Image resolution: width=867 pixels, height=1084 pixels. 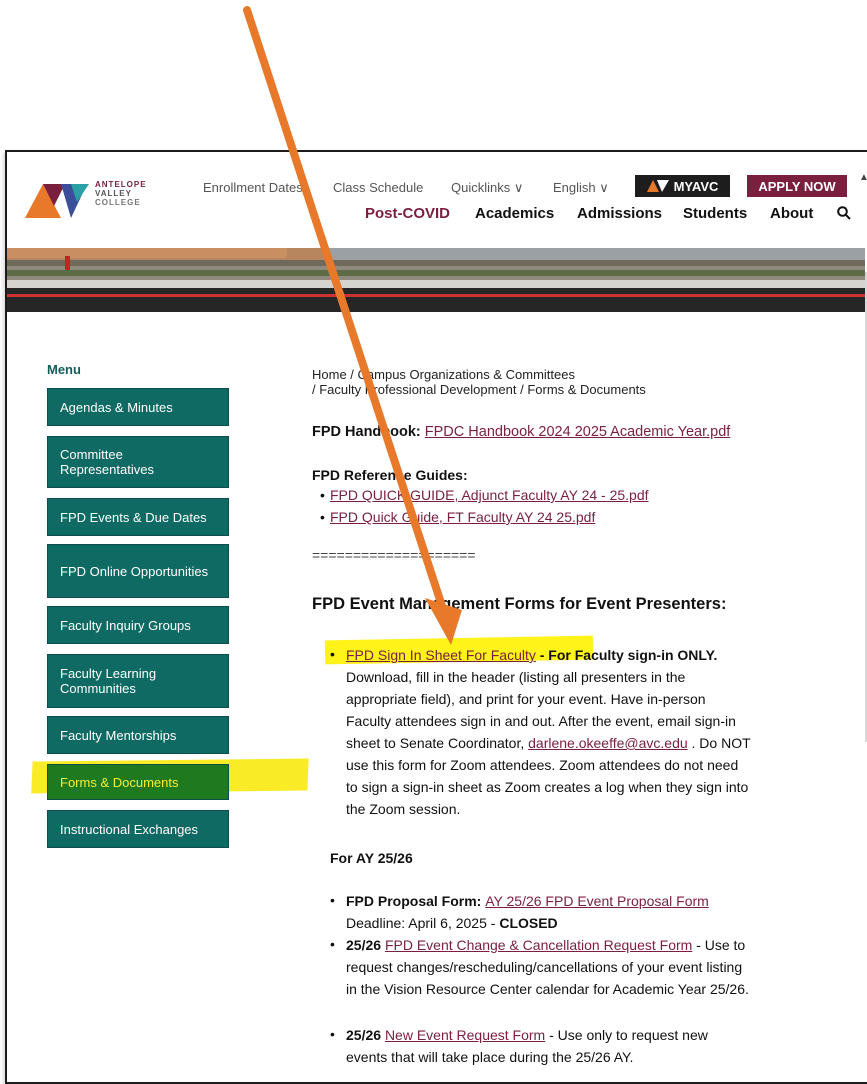 I want to click on sidebar-item-faculty-learning-communities: Faculty Learning Communities, so click(x=138, y=681).